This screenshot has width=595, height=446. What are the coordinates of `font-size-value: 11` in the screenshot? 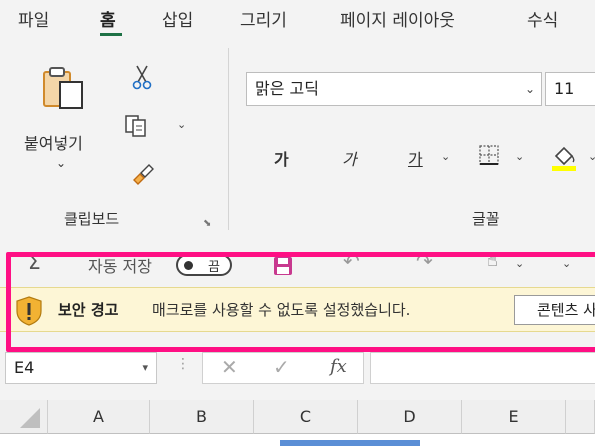 It's located at (564, 88).